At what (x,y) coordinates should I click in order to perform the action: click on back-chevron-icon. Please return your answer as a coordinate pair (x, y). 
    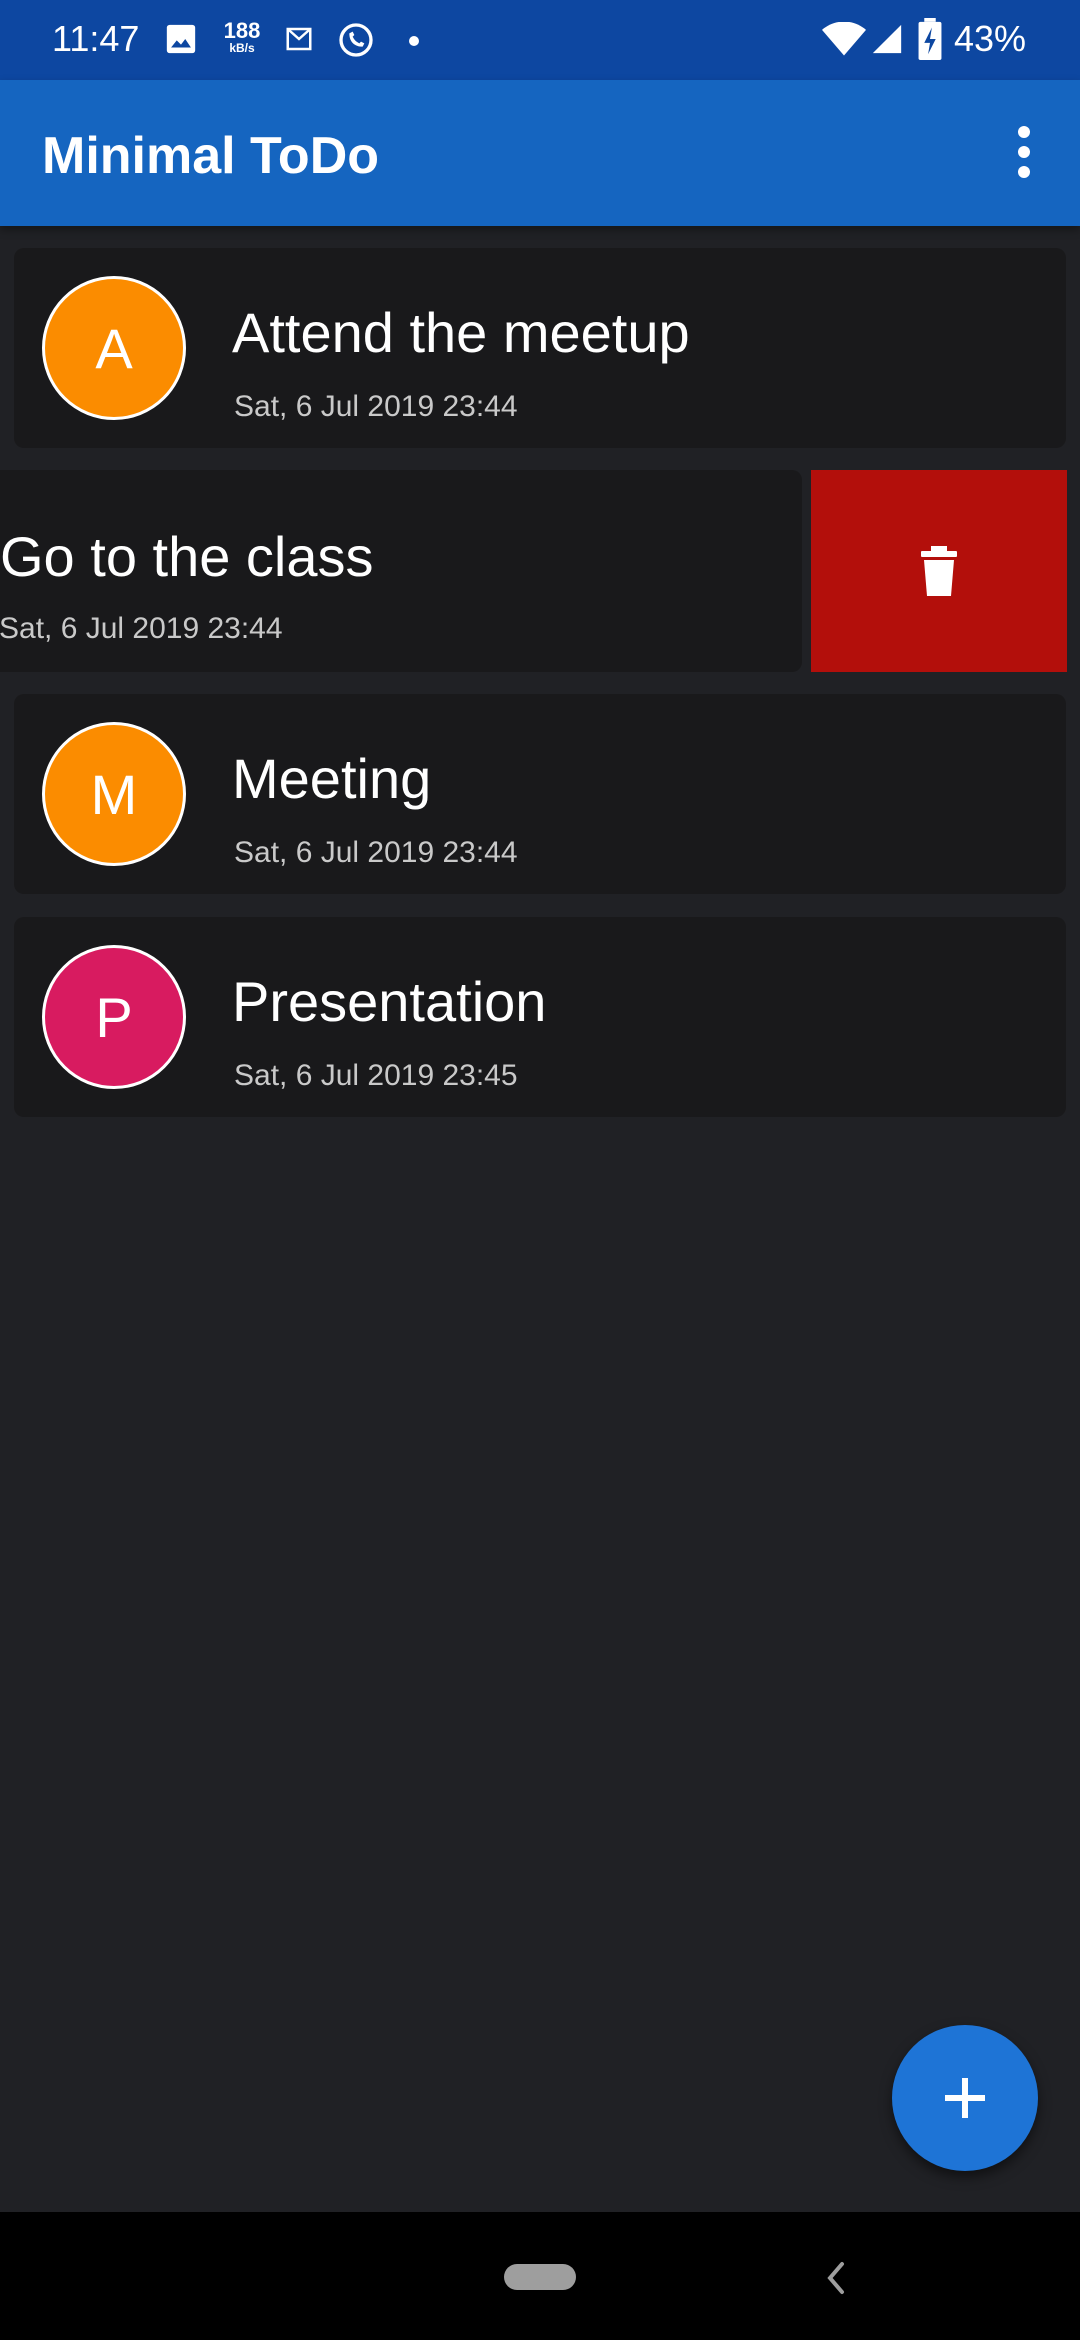
    Looking at the image, I should click on (835, 2278).